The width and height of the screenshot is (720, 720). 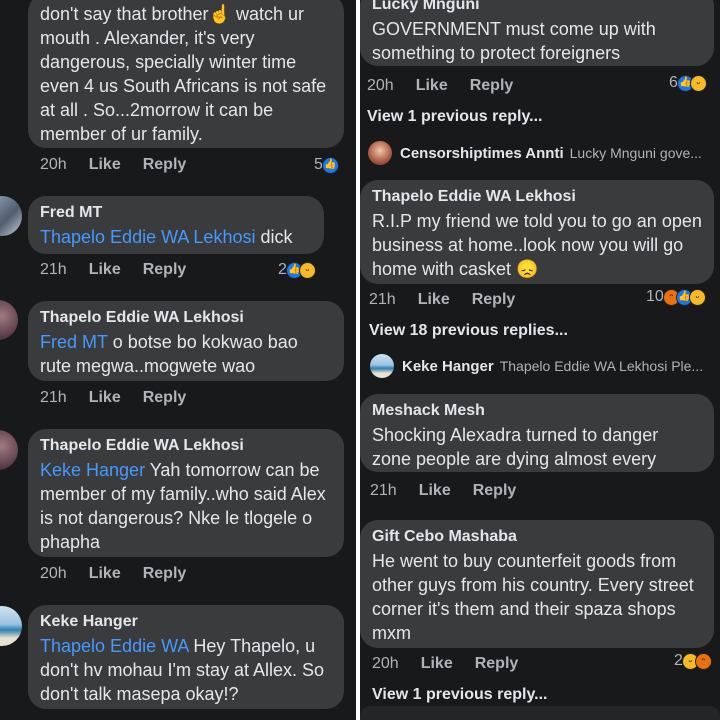 What do you see at coordinates (703, 661) in the screenshot?
I see `angry-reaction-icon: ᵔ` at bounding box center [703, 661].